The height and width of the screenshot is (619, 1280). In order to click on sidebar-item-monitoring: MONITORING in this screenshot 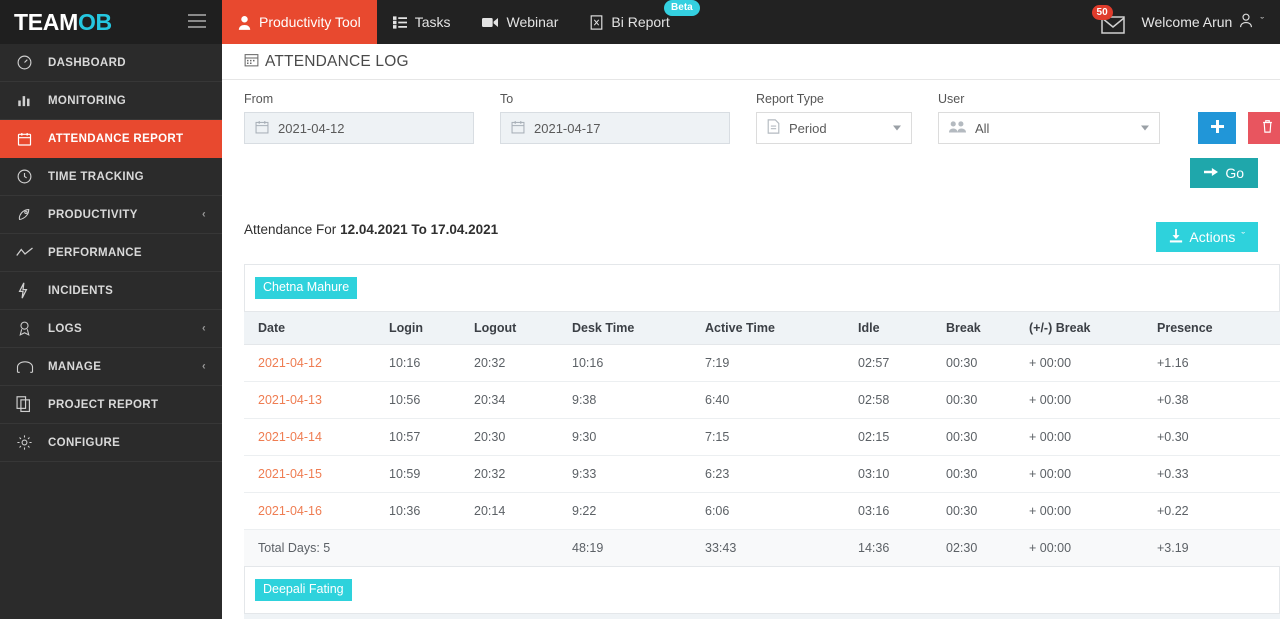, I will do `click(111, 101)`.